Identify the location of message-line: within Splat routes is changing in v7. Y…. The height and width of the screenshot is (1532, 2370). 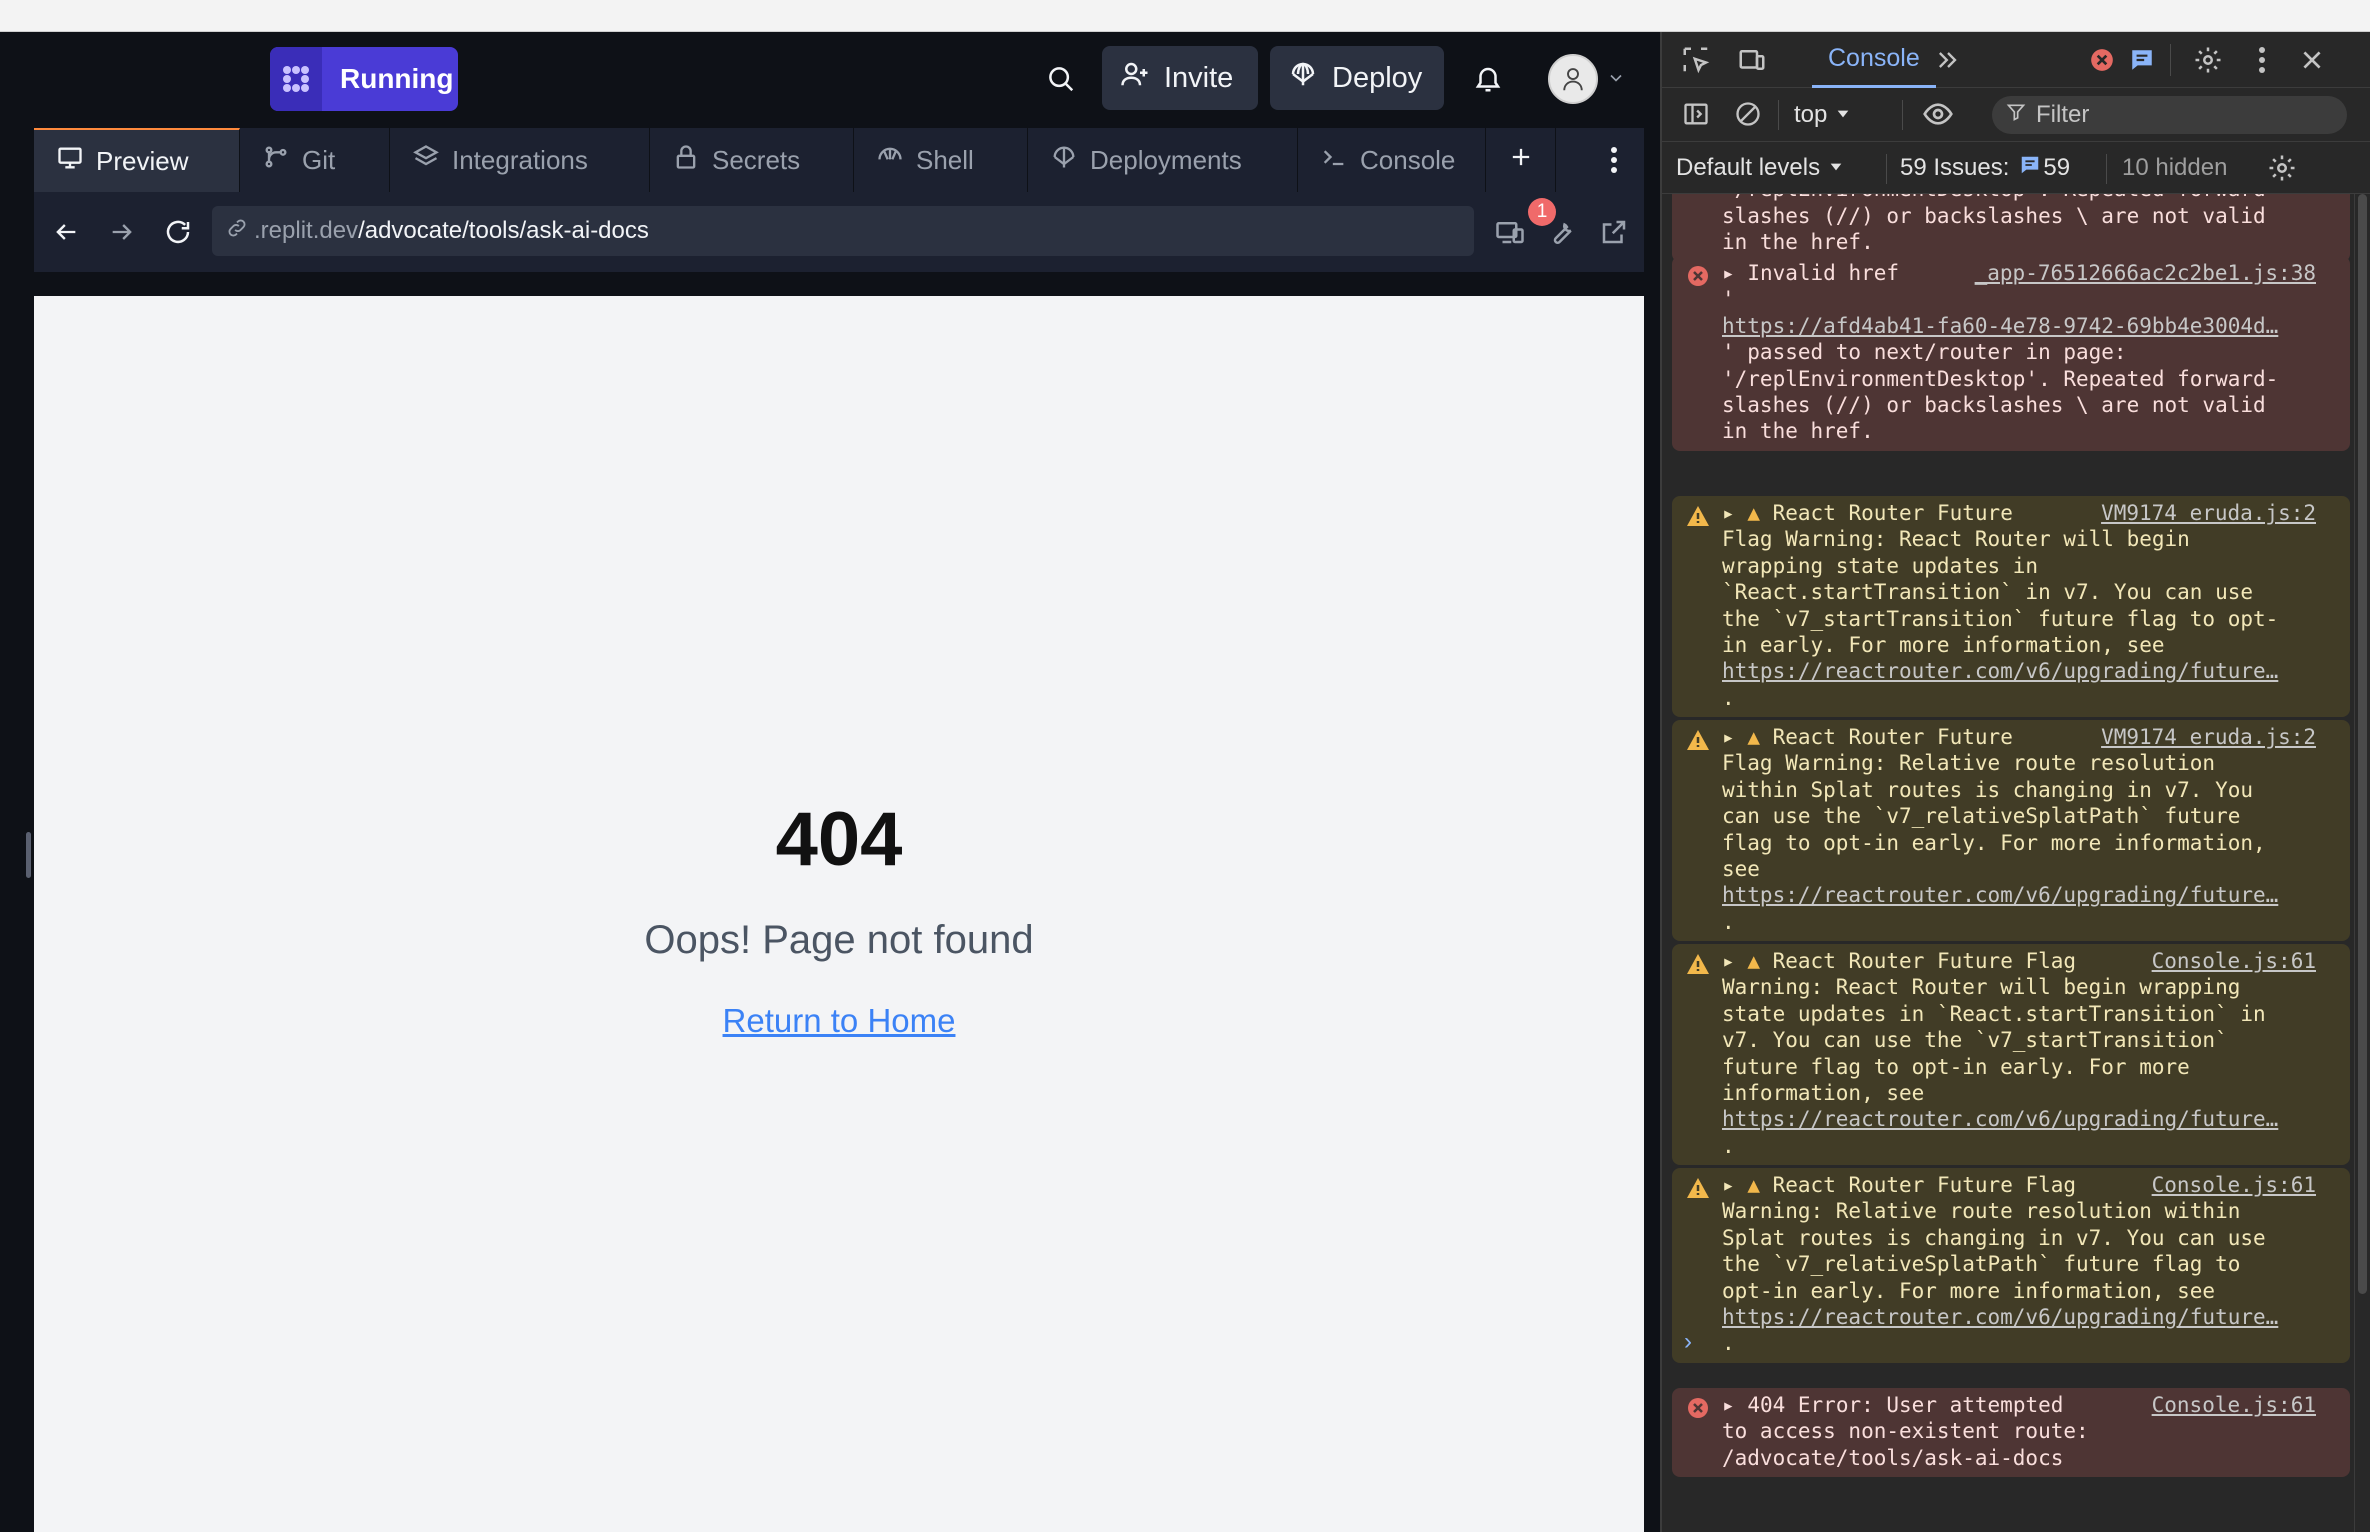
(1988, 789).